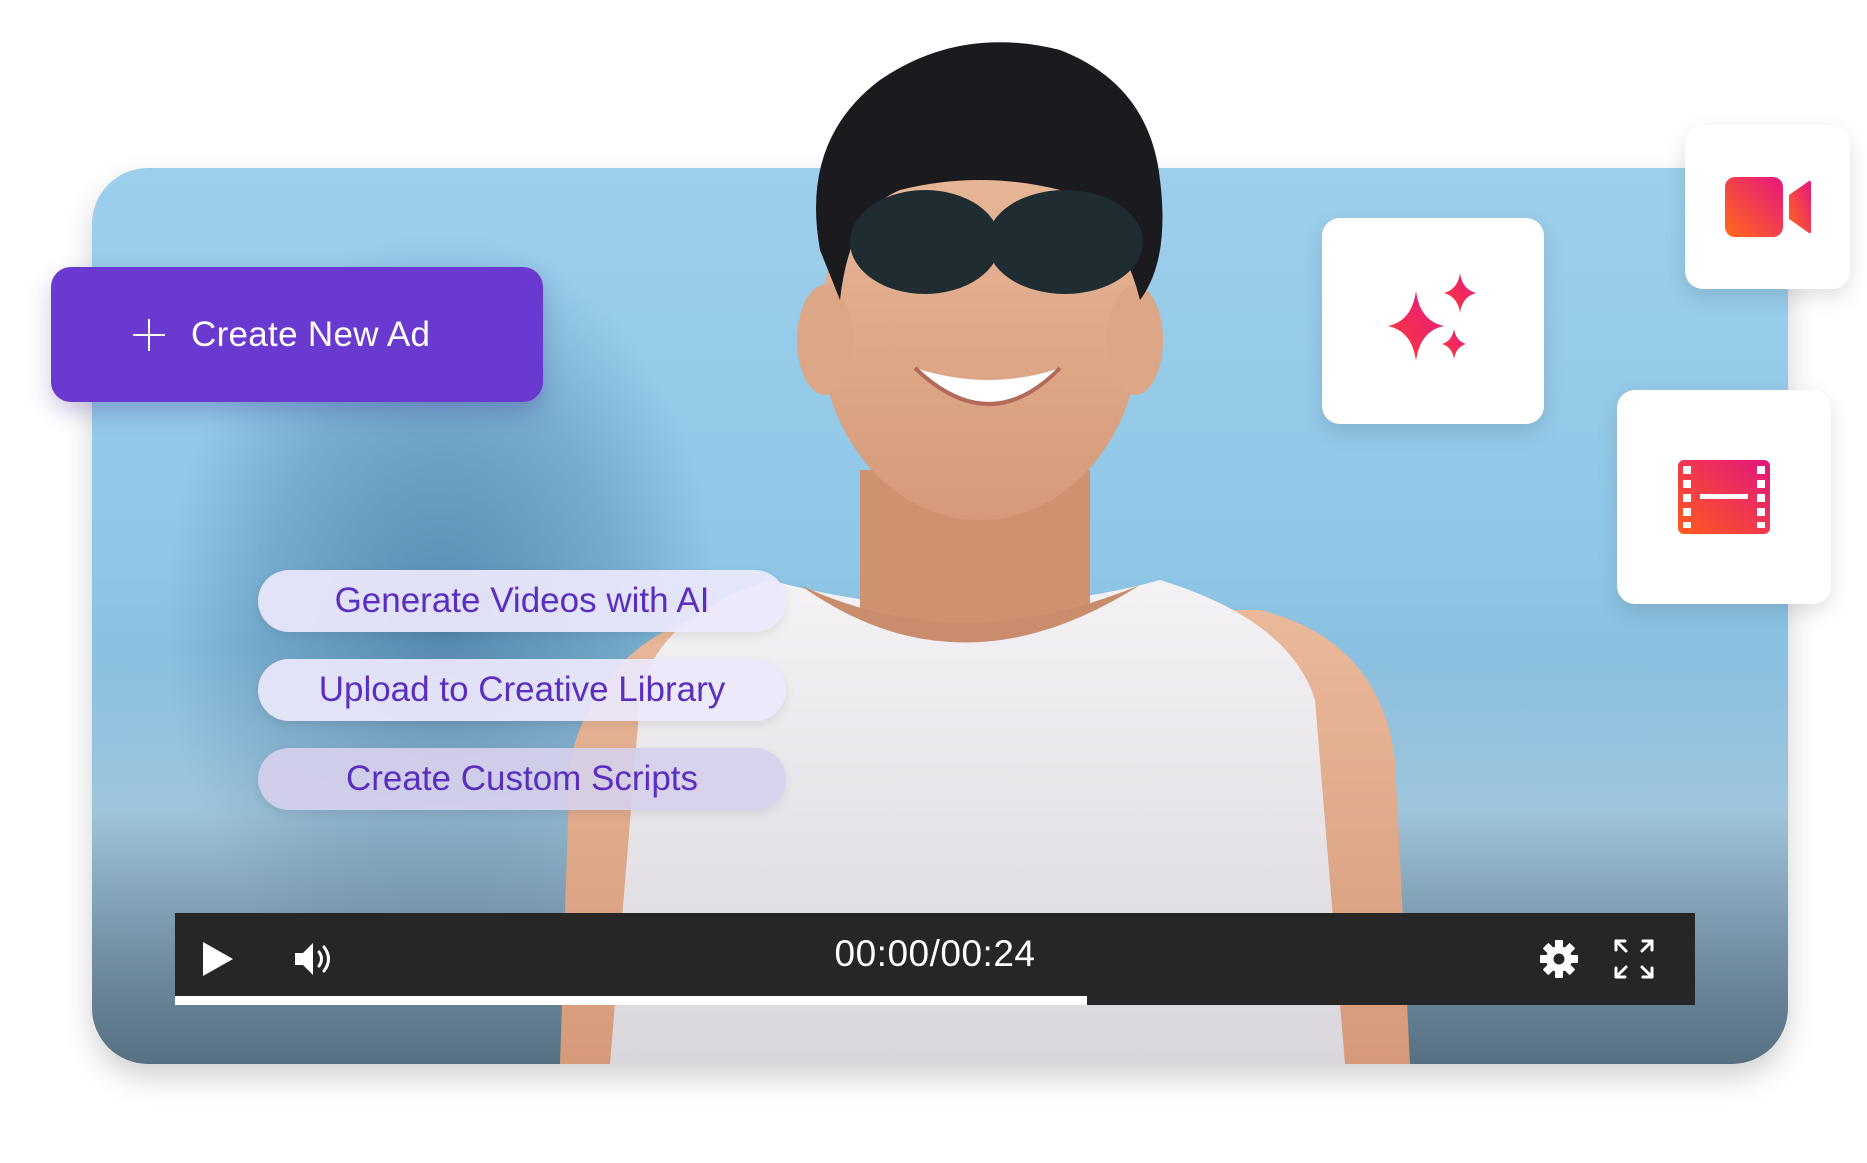  What do you see at coordinates (935, 953) in the screenshot?
I see `time-display: 00:00/00:24` at bounding box center [935, 953].